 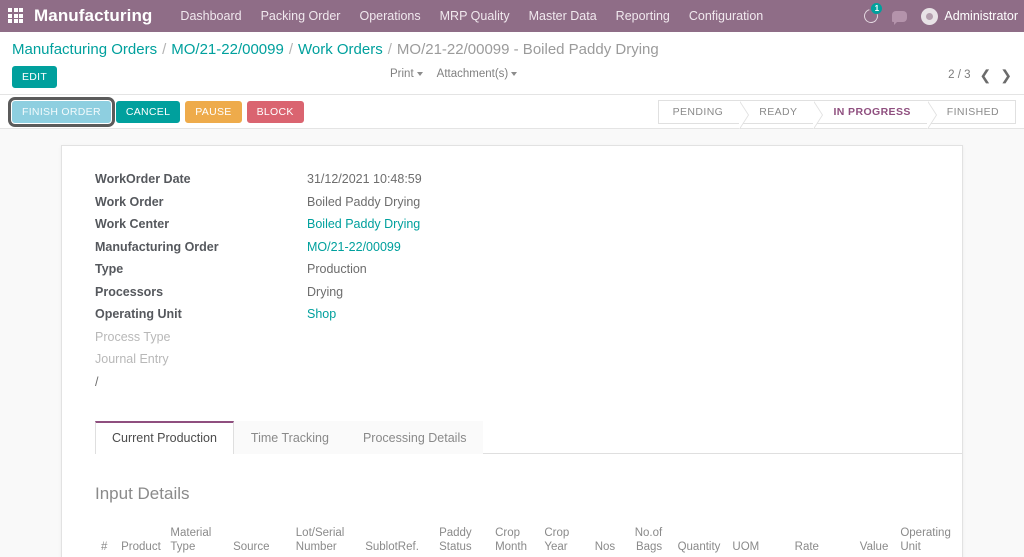 I want to click on breadcrumb-item-mo-number: MO/21-22/00099, so click(x=227, y=50).